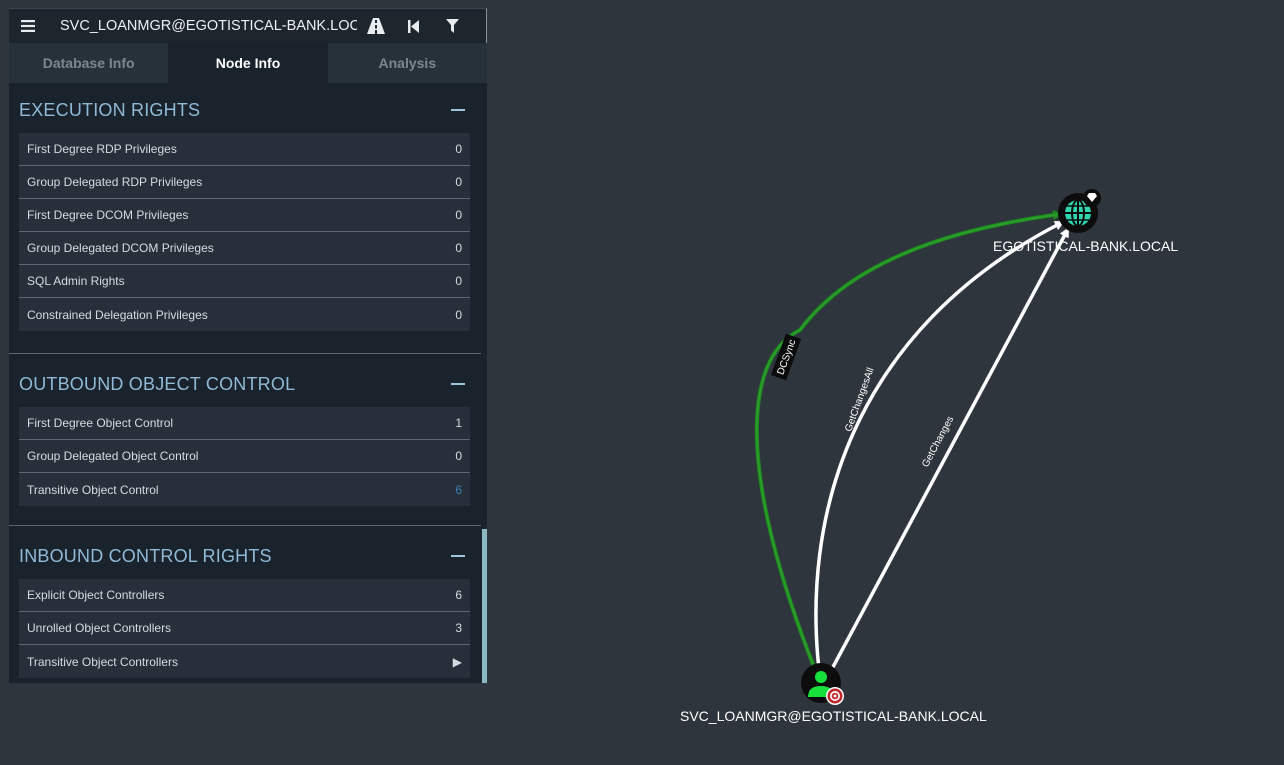 Image resolution: width=1284 pixels, height=765 pixels. I want to click on edge-getchanges: GetChanges, so click(947, 454).